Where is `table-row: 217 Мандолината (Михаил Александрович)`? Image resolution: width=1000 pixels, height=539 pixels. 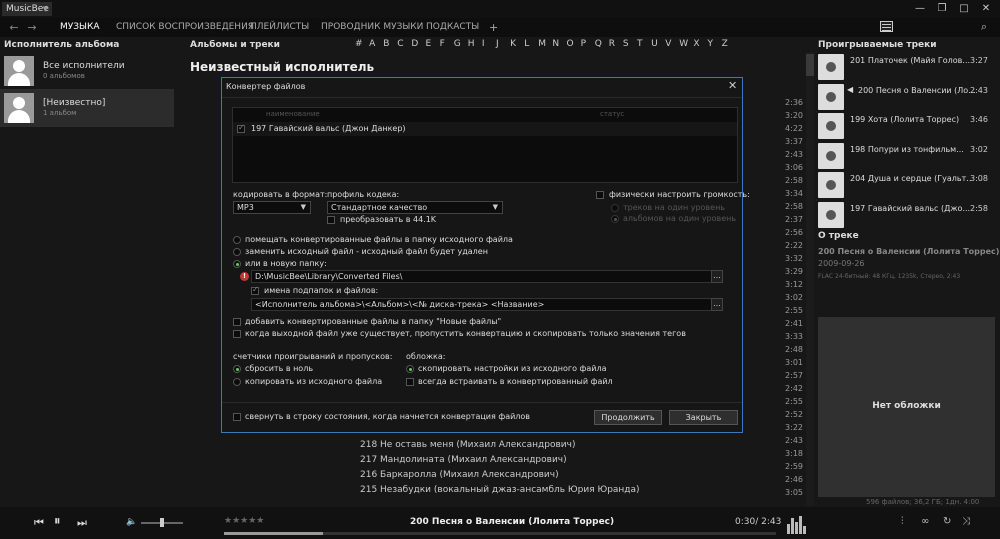 table-row: 217 Мандолината (Михаил Александрович) is located at coordinates (463, 460).